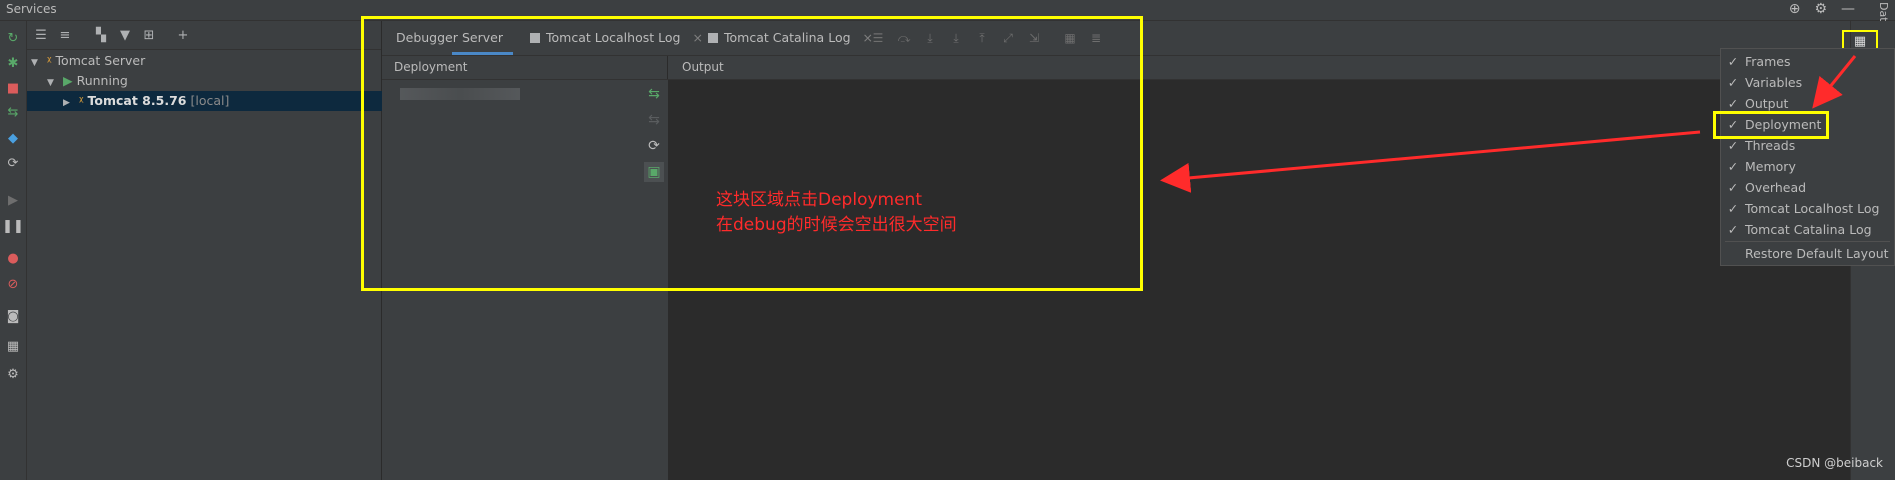 The height and width of the screenshot is (480, 1895). I want to click on tab-tomcat-catalina-log: Tomcat Catalina Log ×, so click(790, 38).